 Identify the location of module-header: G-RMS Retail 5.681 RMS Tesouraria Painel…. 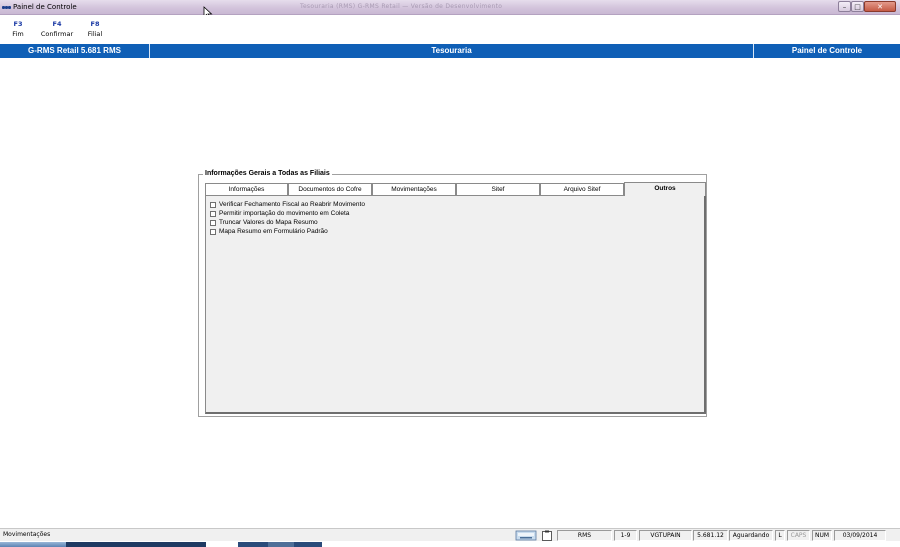
(450, 51).